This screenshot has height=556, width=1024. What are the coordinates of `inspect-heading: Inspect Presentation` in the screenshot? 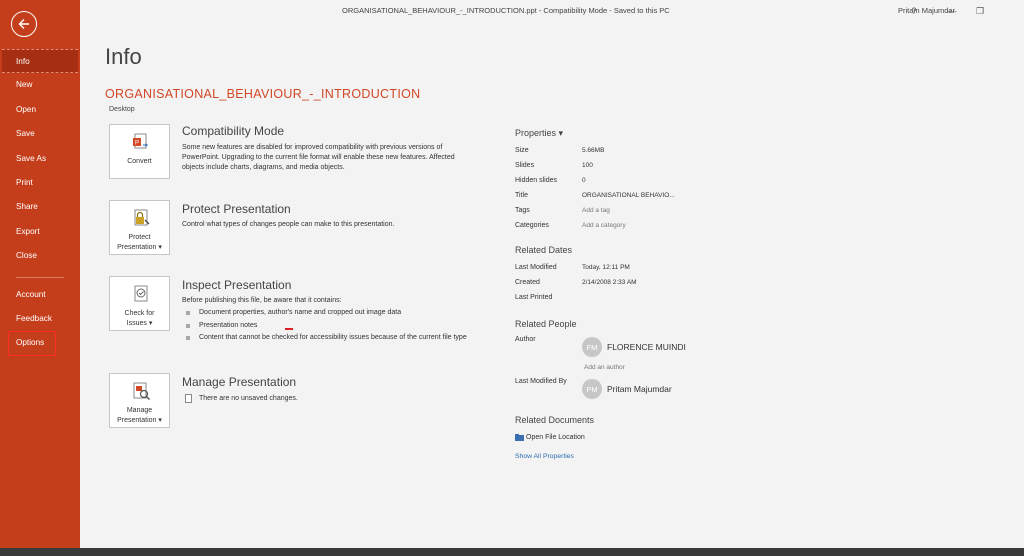 It's located at (237, 285).